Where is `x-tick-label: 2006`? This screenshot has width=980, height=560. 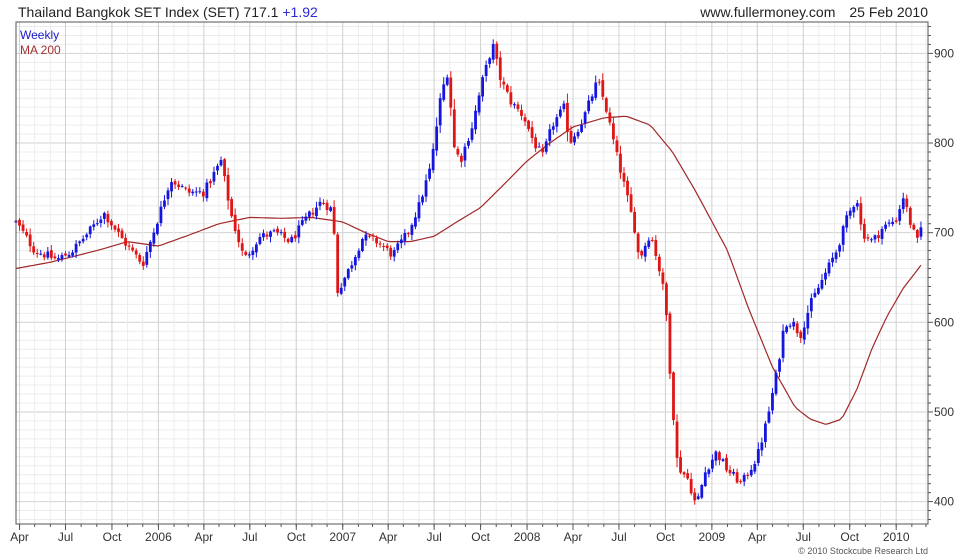 x-tick-label: 2006 is located at coordinates (158, 537).